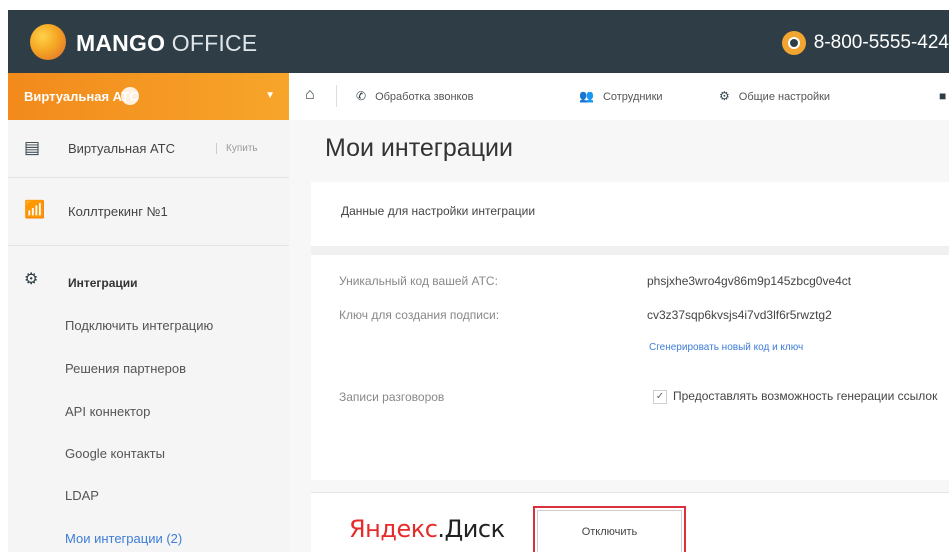  I want to click on recordings-label: Записи разговоров, so click(392, 397).